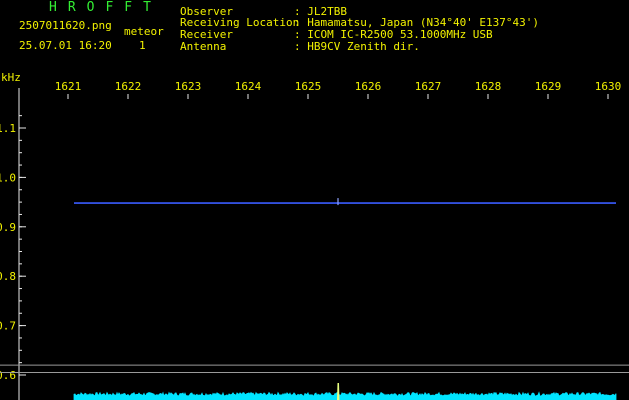 This screenshot has width=629, height=400. I want to click on x-tick-label: 1630, so click(608, 86).